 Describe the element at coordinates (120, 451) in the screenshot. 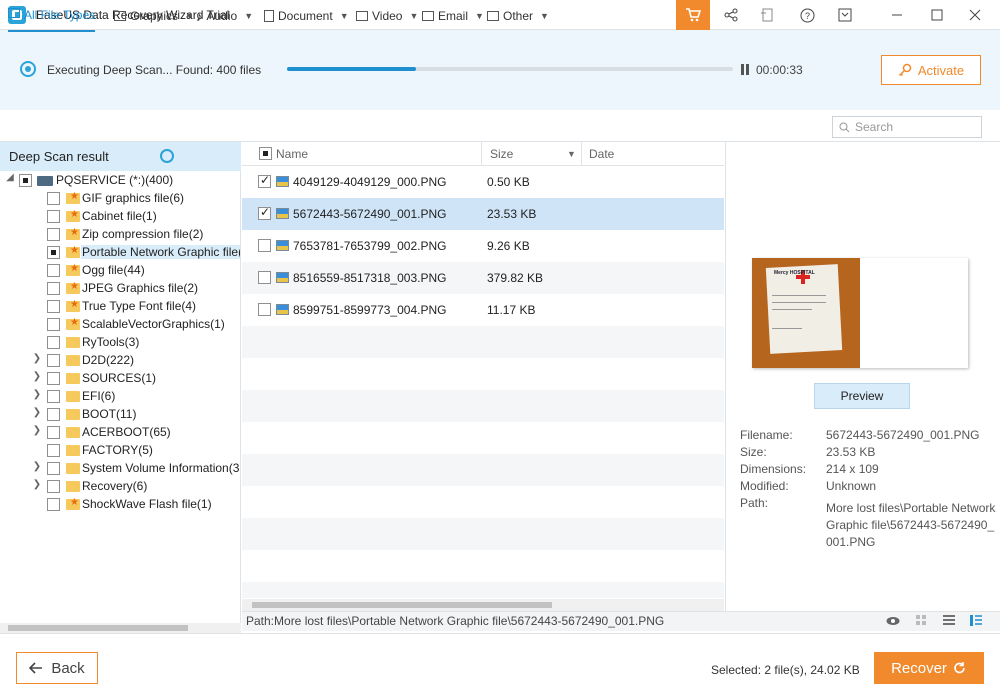

I see `tree-item: FACTORY(5)` at that location.